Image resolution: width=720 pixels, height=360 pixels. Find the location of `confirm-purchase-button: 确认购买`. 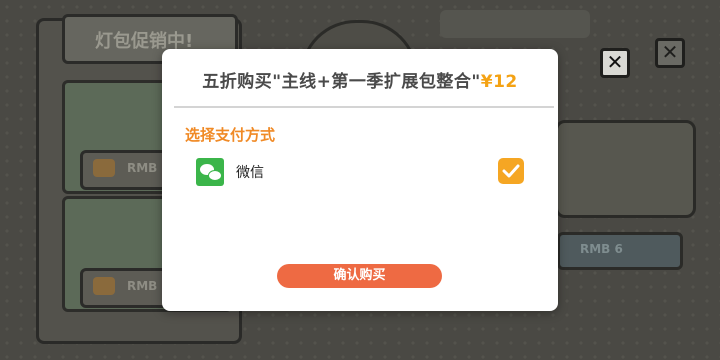

confirm-purchase-button: 确认购买 is located at coordinates (359, 276).